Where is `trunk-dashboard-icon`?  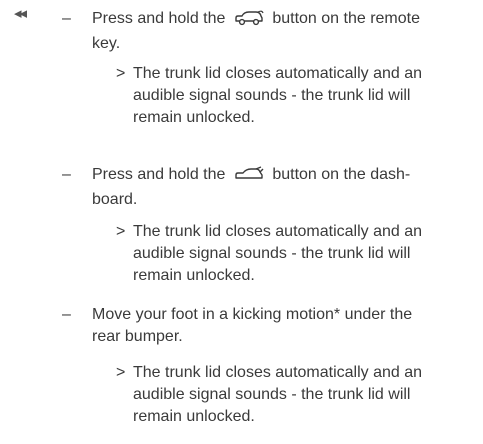 trunk-dashboard-icon is located at coordinates (249, 177).